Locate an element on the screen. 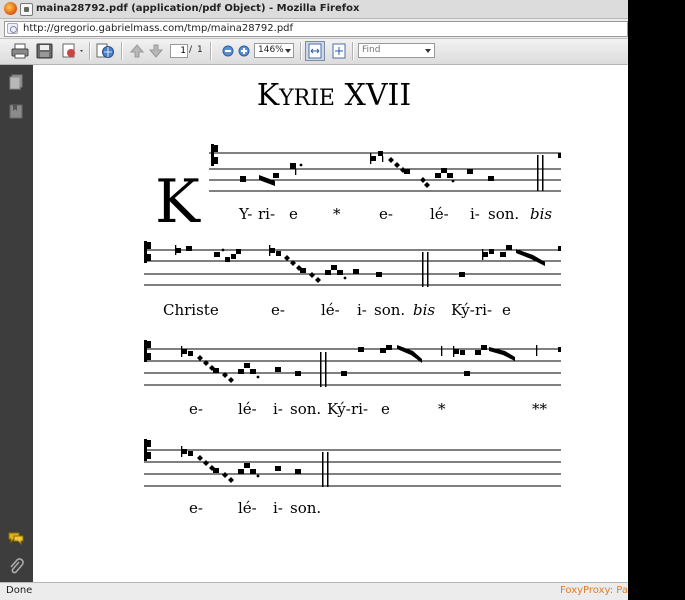 The width and height of the screenshot is (685, 600). bookmarks-panel-button is located at coordinates (16, 111).